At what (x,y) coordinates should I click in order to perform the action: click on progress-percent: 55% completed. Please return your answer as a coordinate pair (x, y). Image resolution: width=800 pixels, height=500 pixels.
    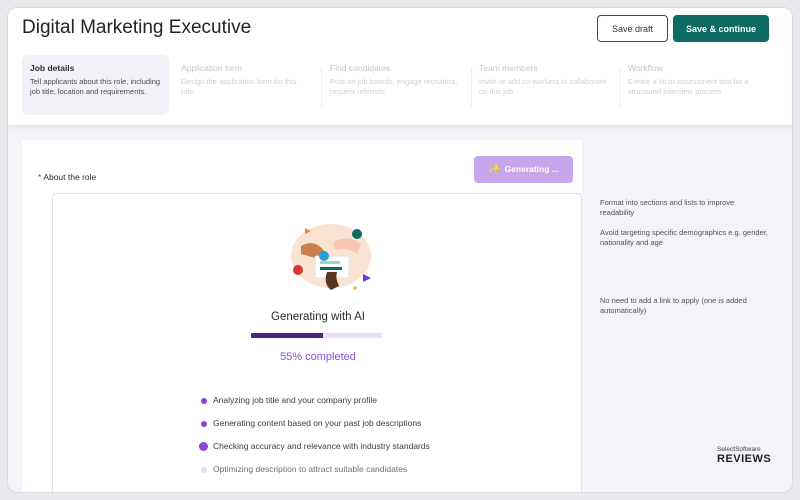
    Looking at the image, I should click on (318, 357).